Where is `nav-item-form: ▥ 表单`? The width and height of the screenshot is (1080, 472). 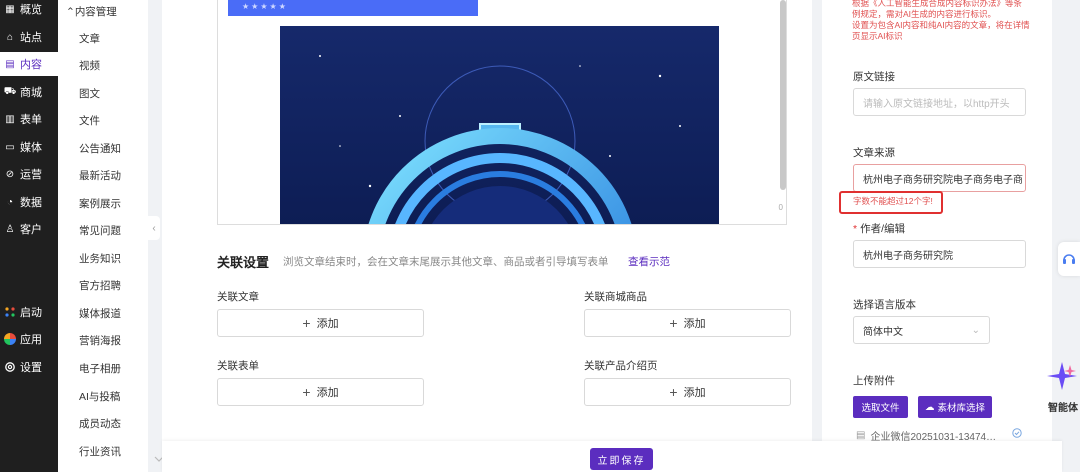 nav-item-form: ▥ 表单 is located at coordinates (29, 119).